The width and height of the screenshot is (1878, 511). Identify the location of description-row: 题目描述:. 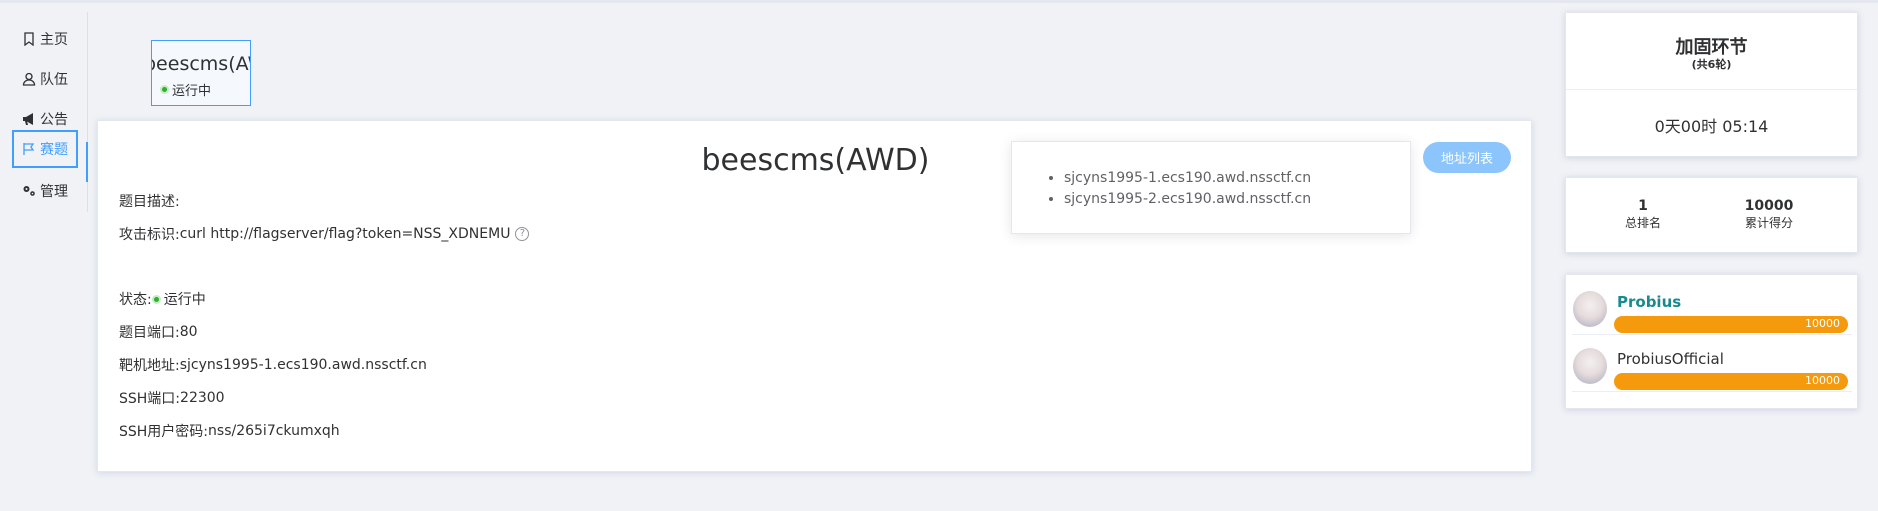
(149, 201).